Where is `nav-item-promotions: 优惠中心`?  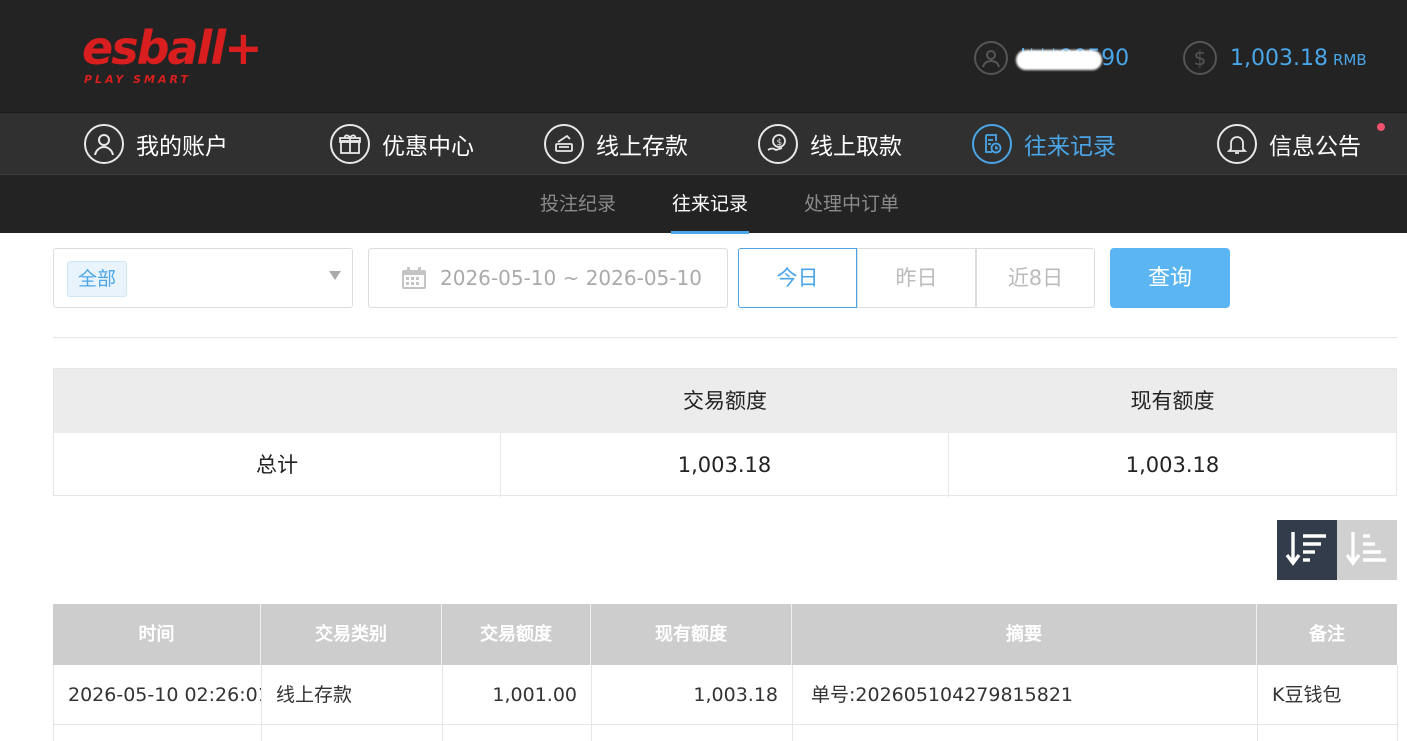
nav-item-promotions: 优惠中心 is located at coordinates (402, 144).